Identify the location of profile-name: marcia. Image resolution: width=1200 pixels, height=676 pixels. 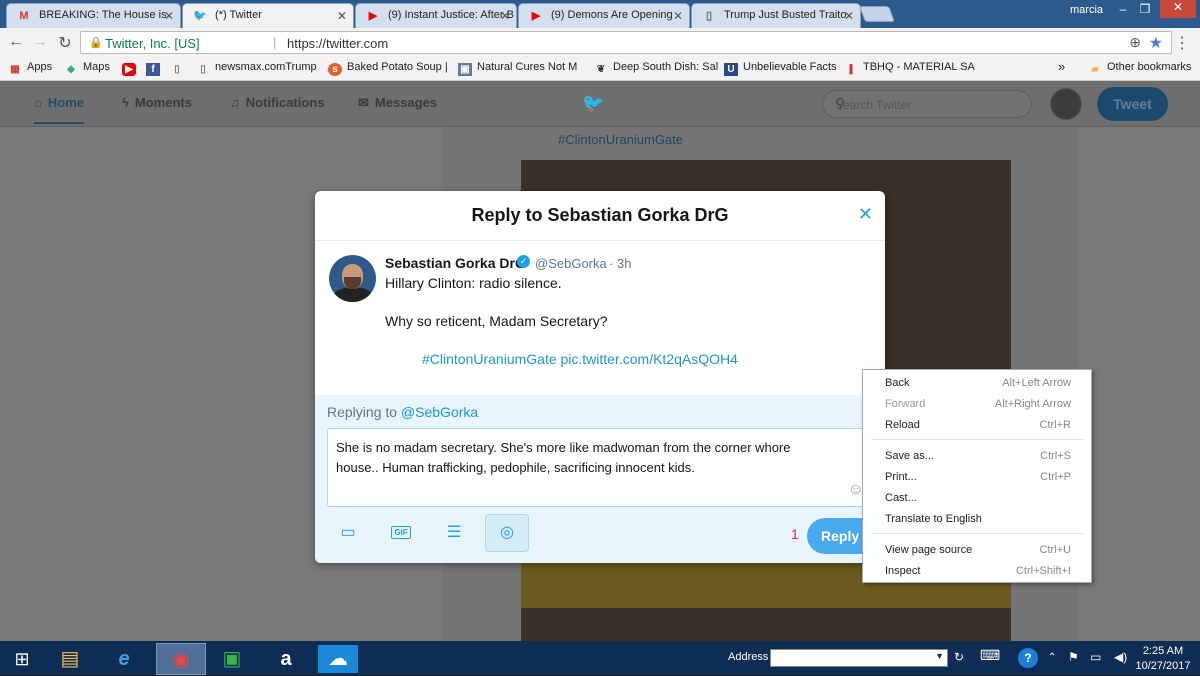
(1086, 10).